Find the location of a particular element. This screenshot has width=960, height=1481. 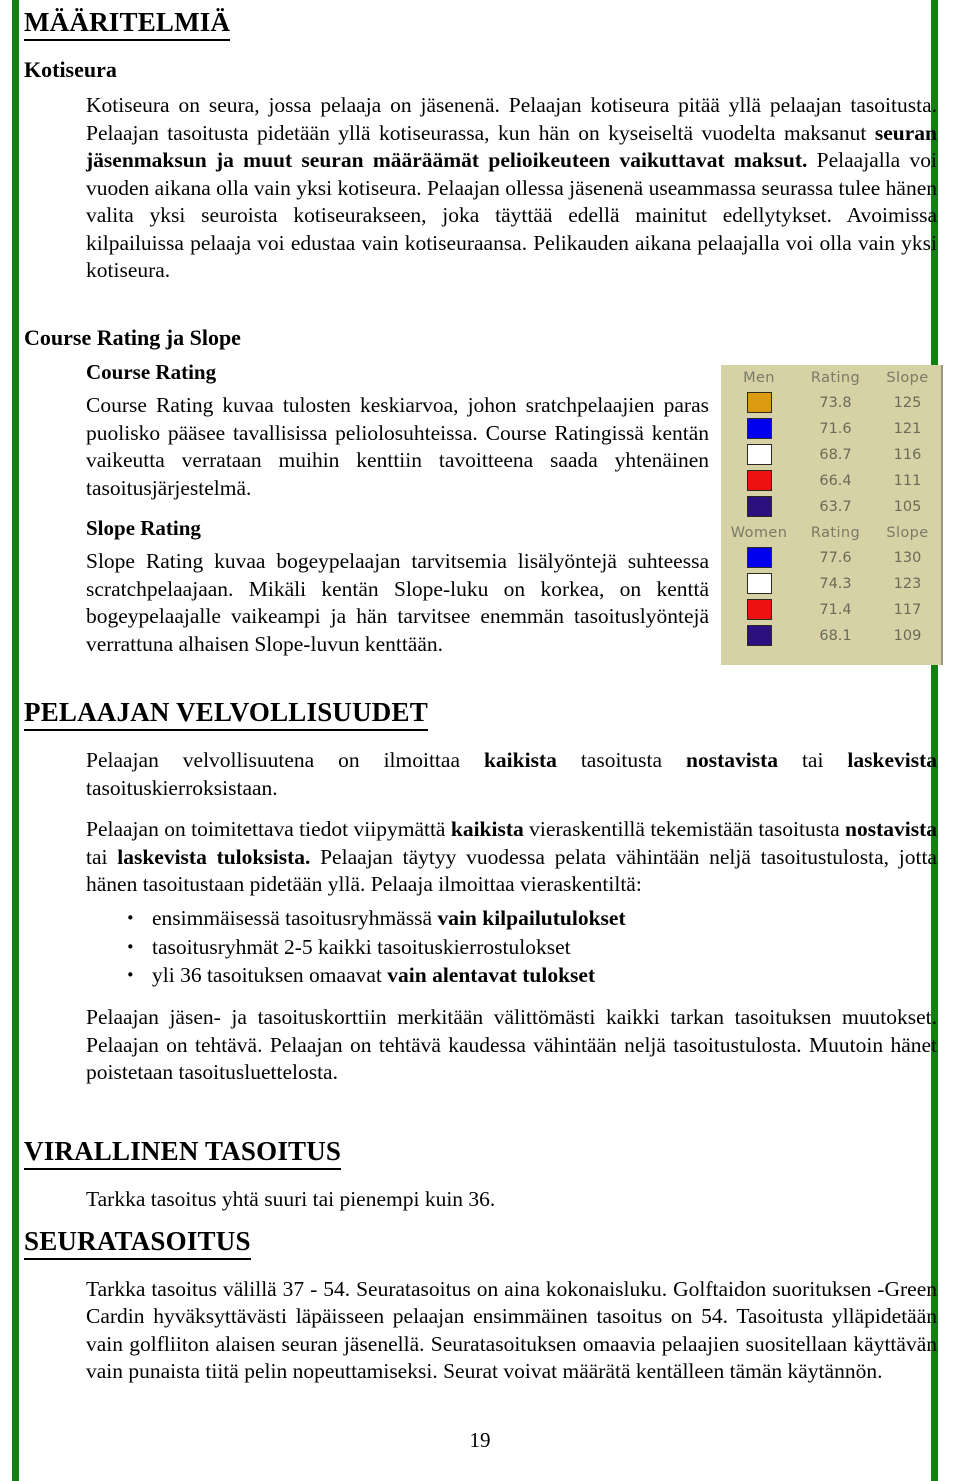

slope-value: 123 is located at coordinates (907, 583).